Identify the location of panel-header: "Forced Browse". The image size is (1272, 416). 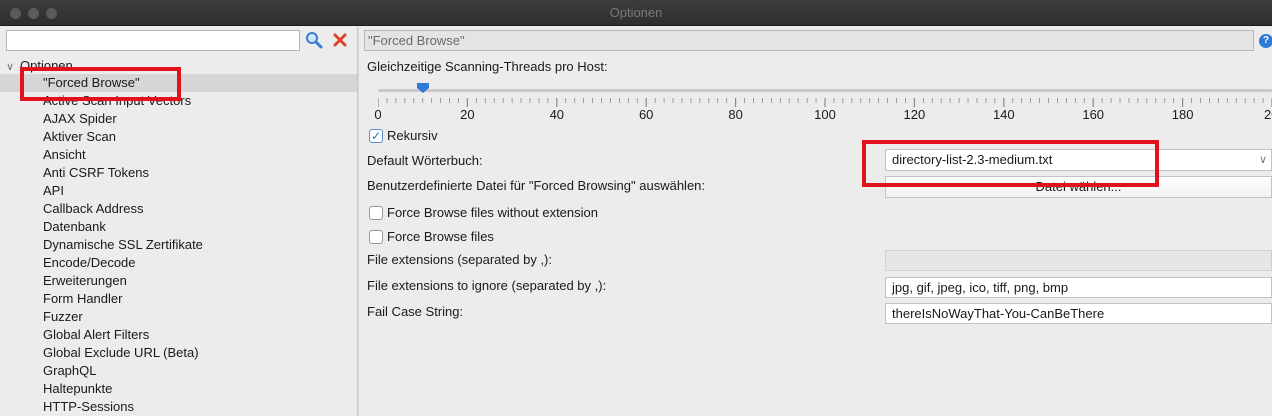
(809, 40).